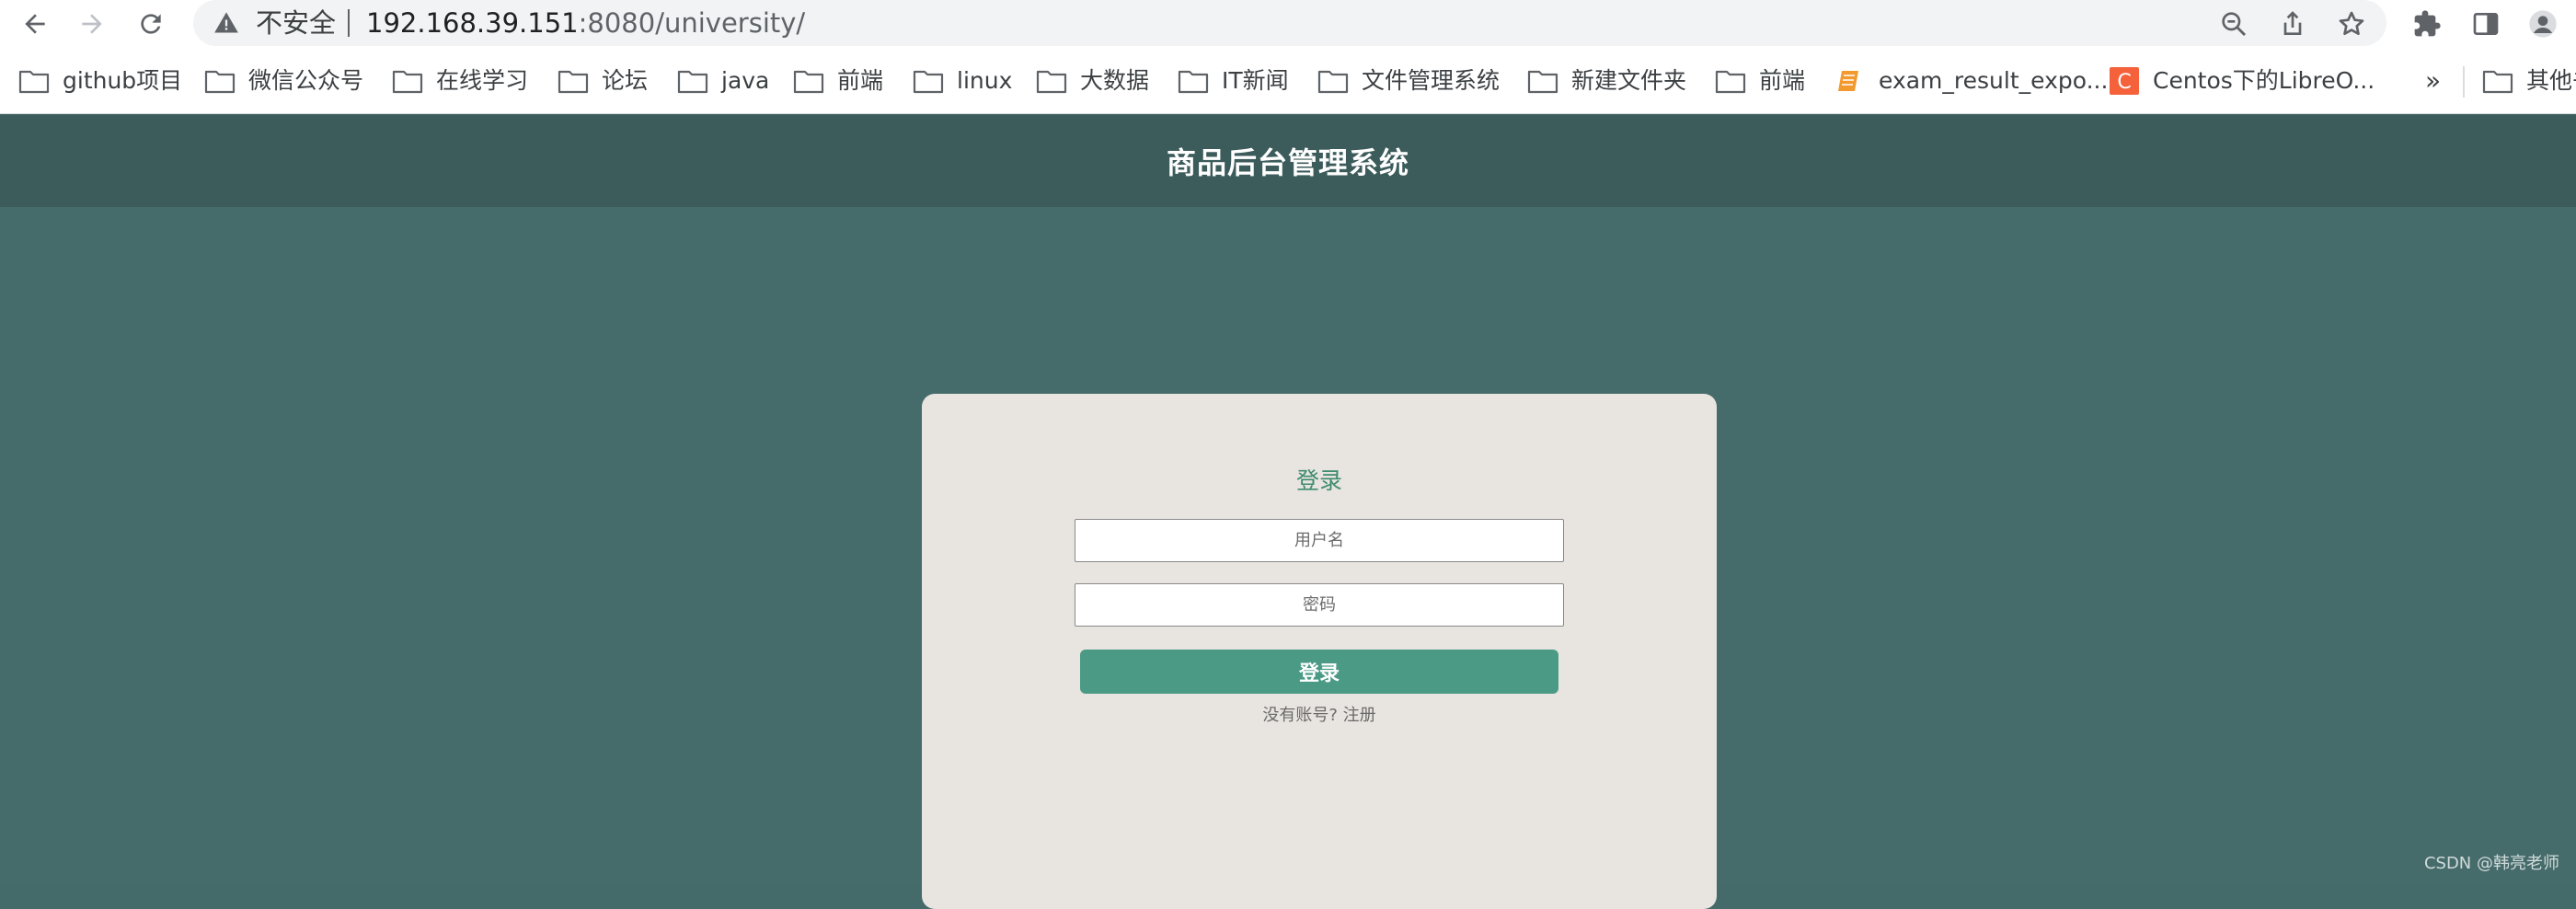  Describe the element at coordinates (2292, 24) in the screenshot. I see `share-icon` at that location.